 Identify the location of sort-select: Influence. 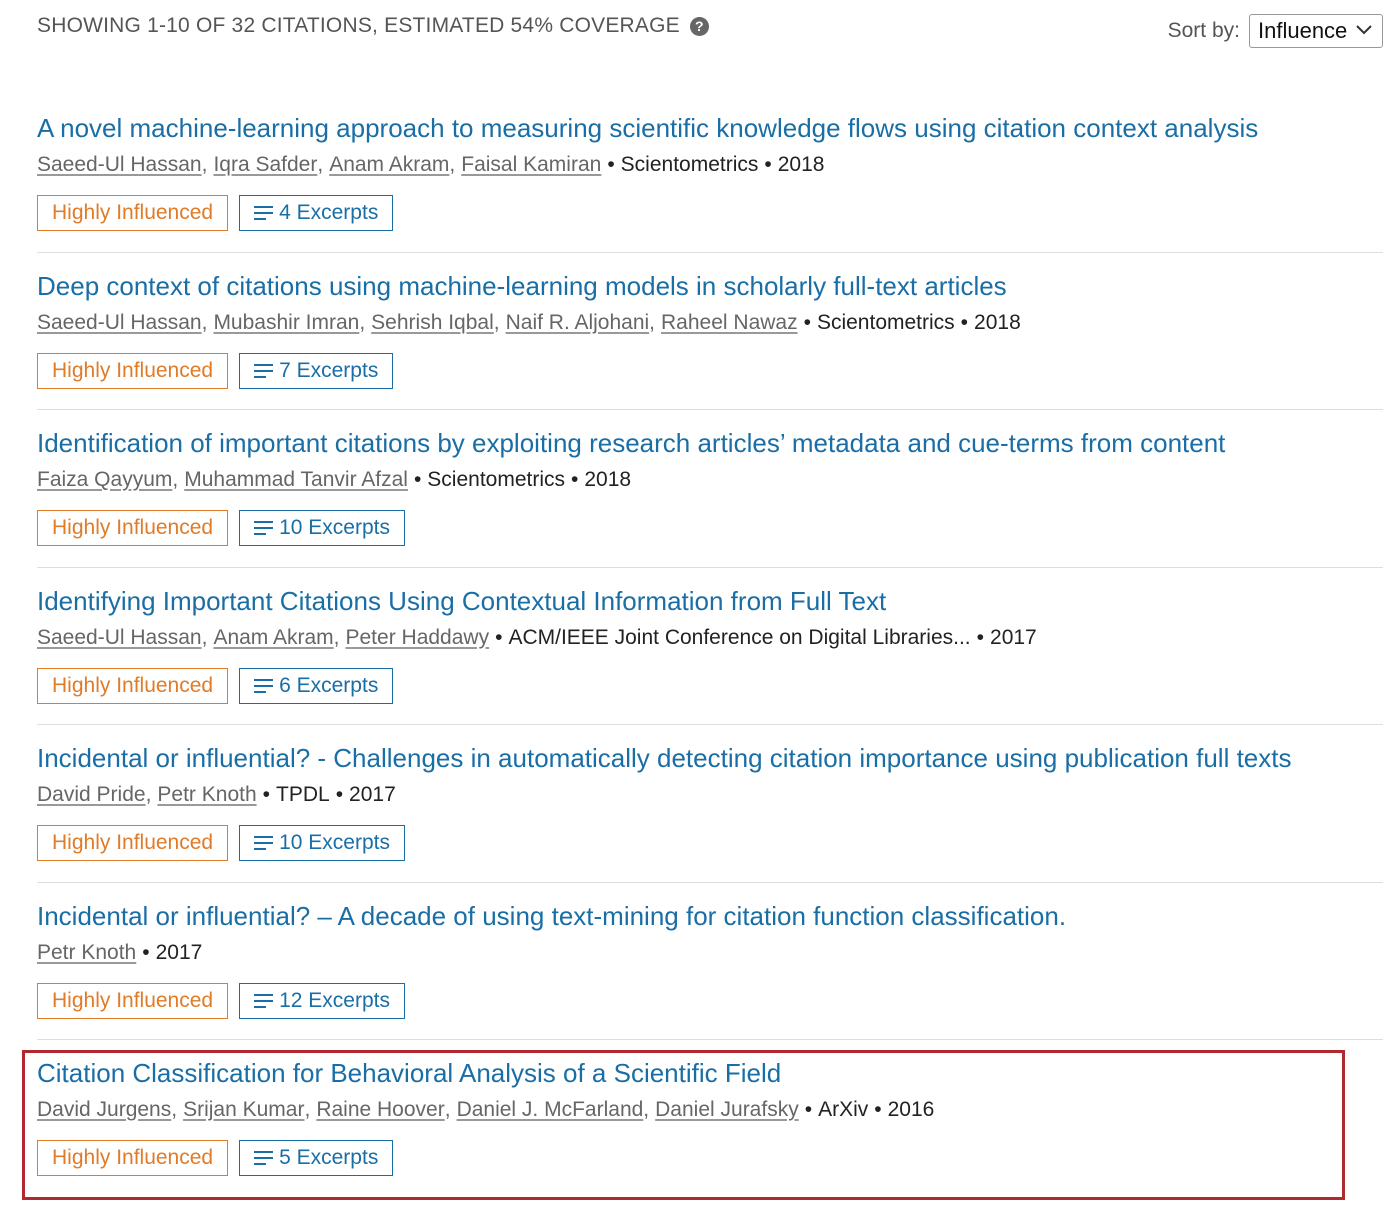
(1316, 31).